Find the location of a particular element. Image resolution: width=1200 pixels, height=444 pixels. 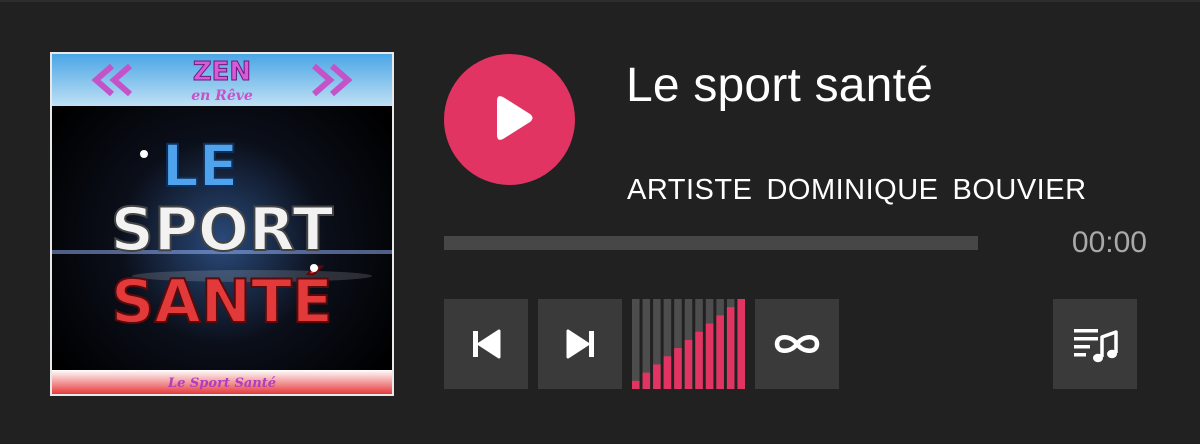

repeat-button is located at coordinates (797, 344).